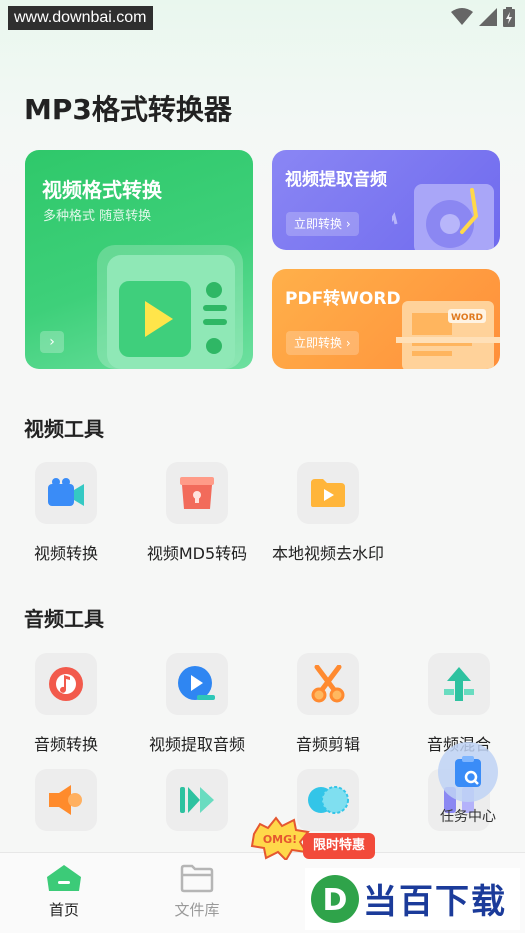 The height and width of the screenshot is (933, 525). What do you see at coordinates (509, 17) in the screenshot?
I see `battery-icon` at bounding box center [509, 17].